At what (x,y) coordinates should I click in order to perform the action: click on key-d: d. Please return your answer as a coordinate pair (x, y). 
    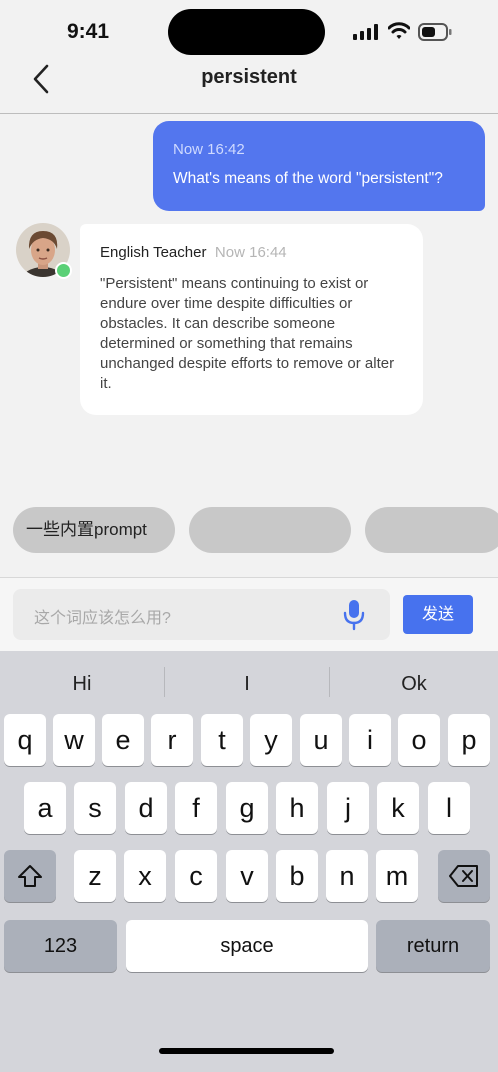
    Looking at the image, I should click on (146, 808).